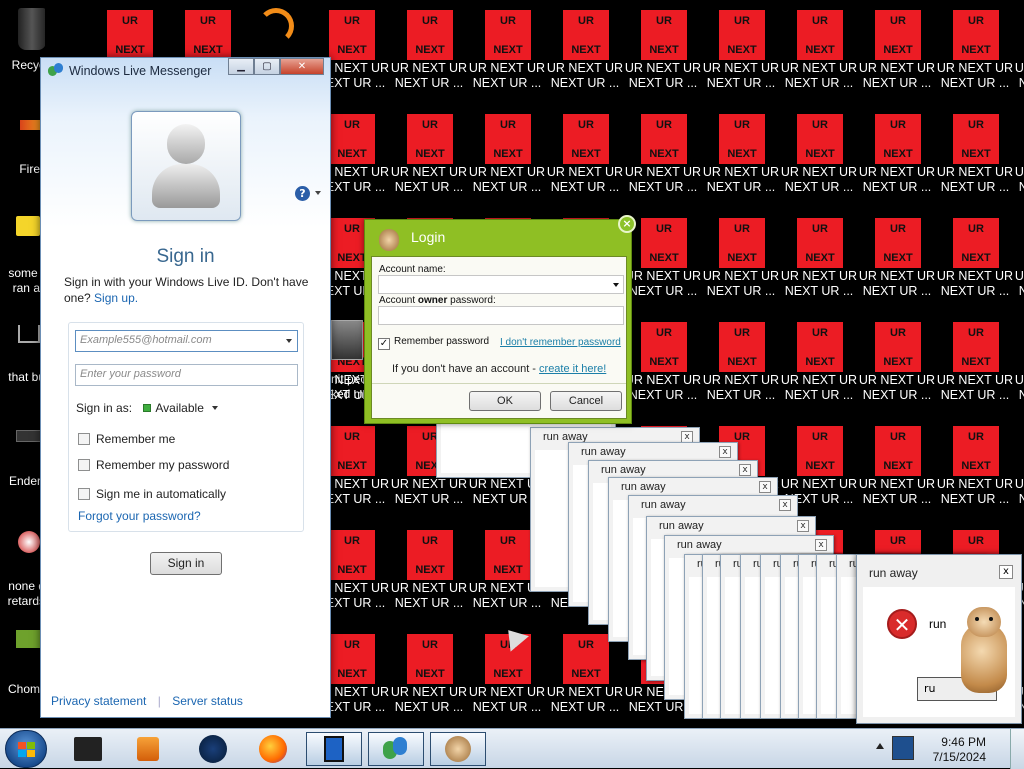 The width and height of the screenshot is (1024, 769). Describe the element at coordinates (26, 749) in the screenshot. I see `start-button` at that location.